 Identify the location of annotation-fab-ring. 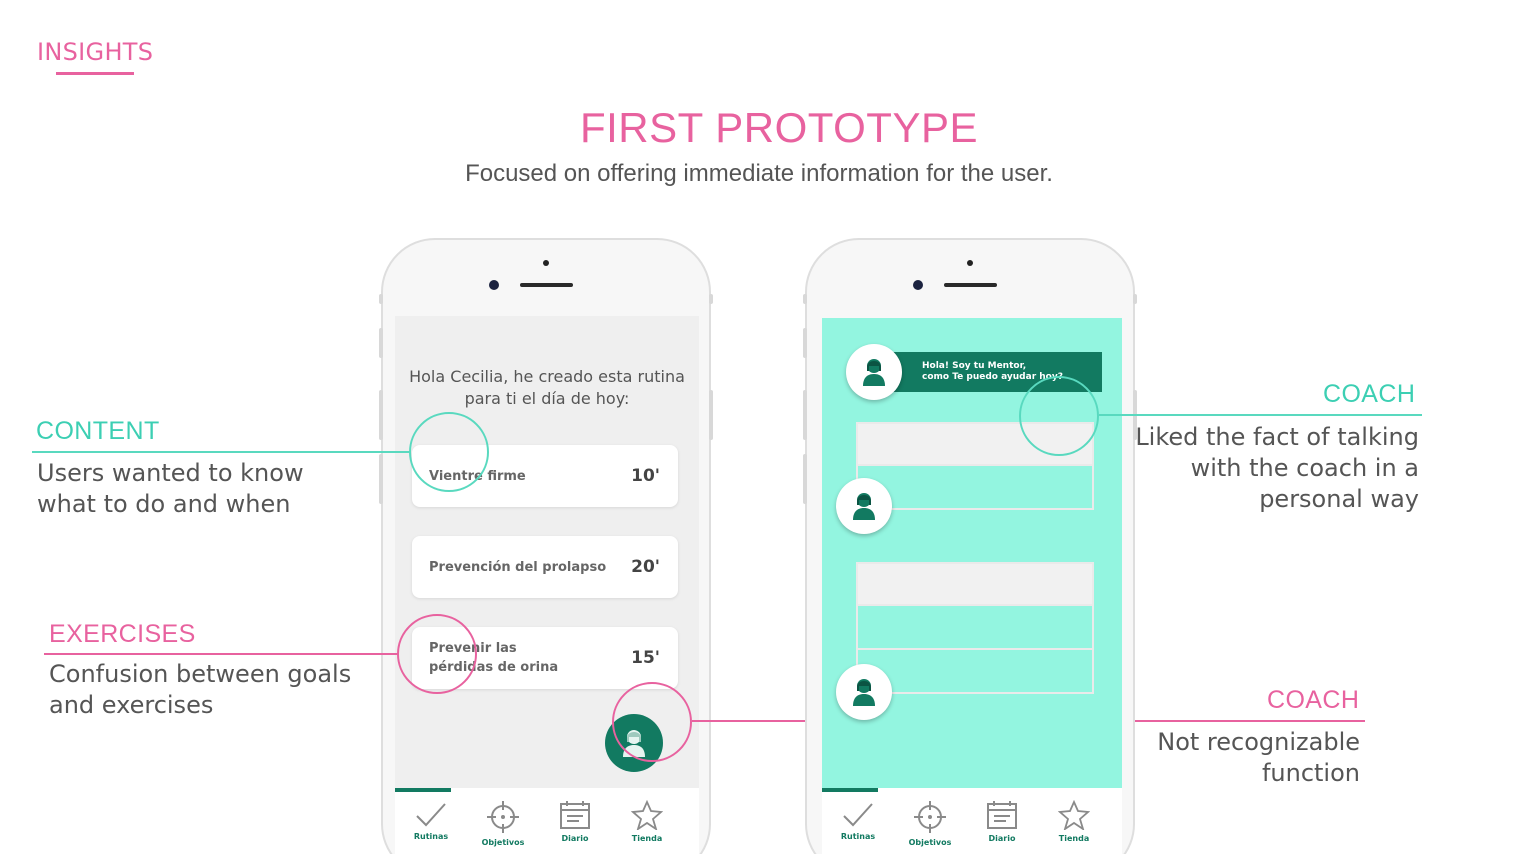
(652, 722).